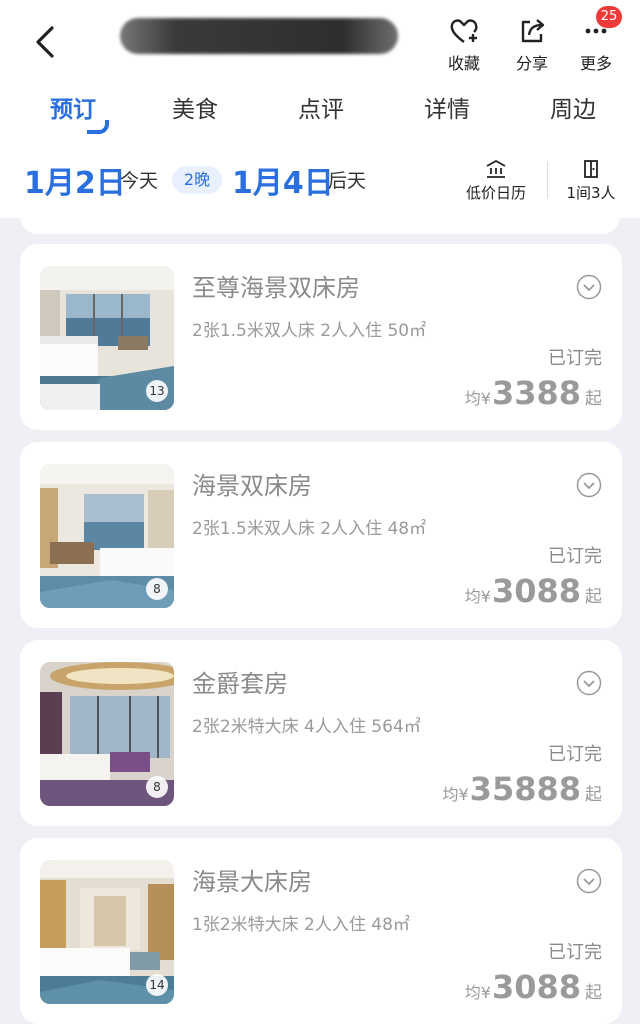  Describe the element at coordinates (595, 63) in the screenshot. I see `more-label: 更多` at that location.